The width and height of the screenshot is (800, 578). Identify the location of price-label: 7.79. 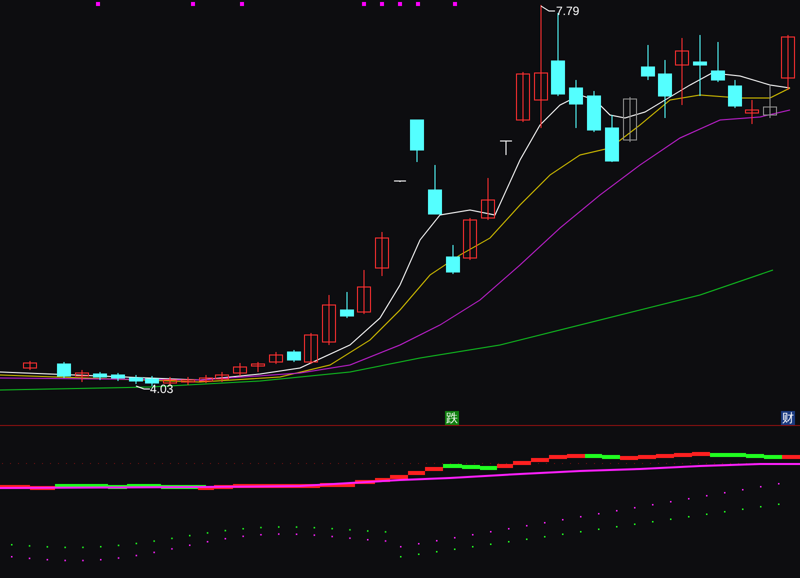
(568, 11).